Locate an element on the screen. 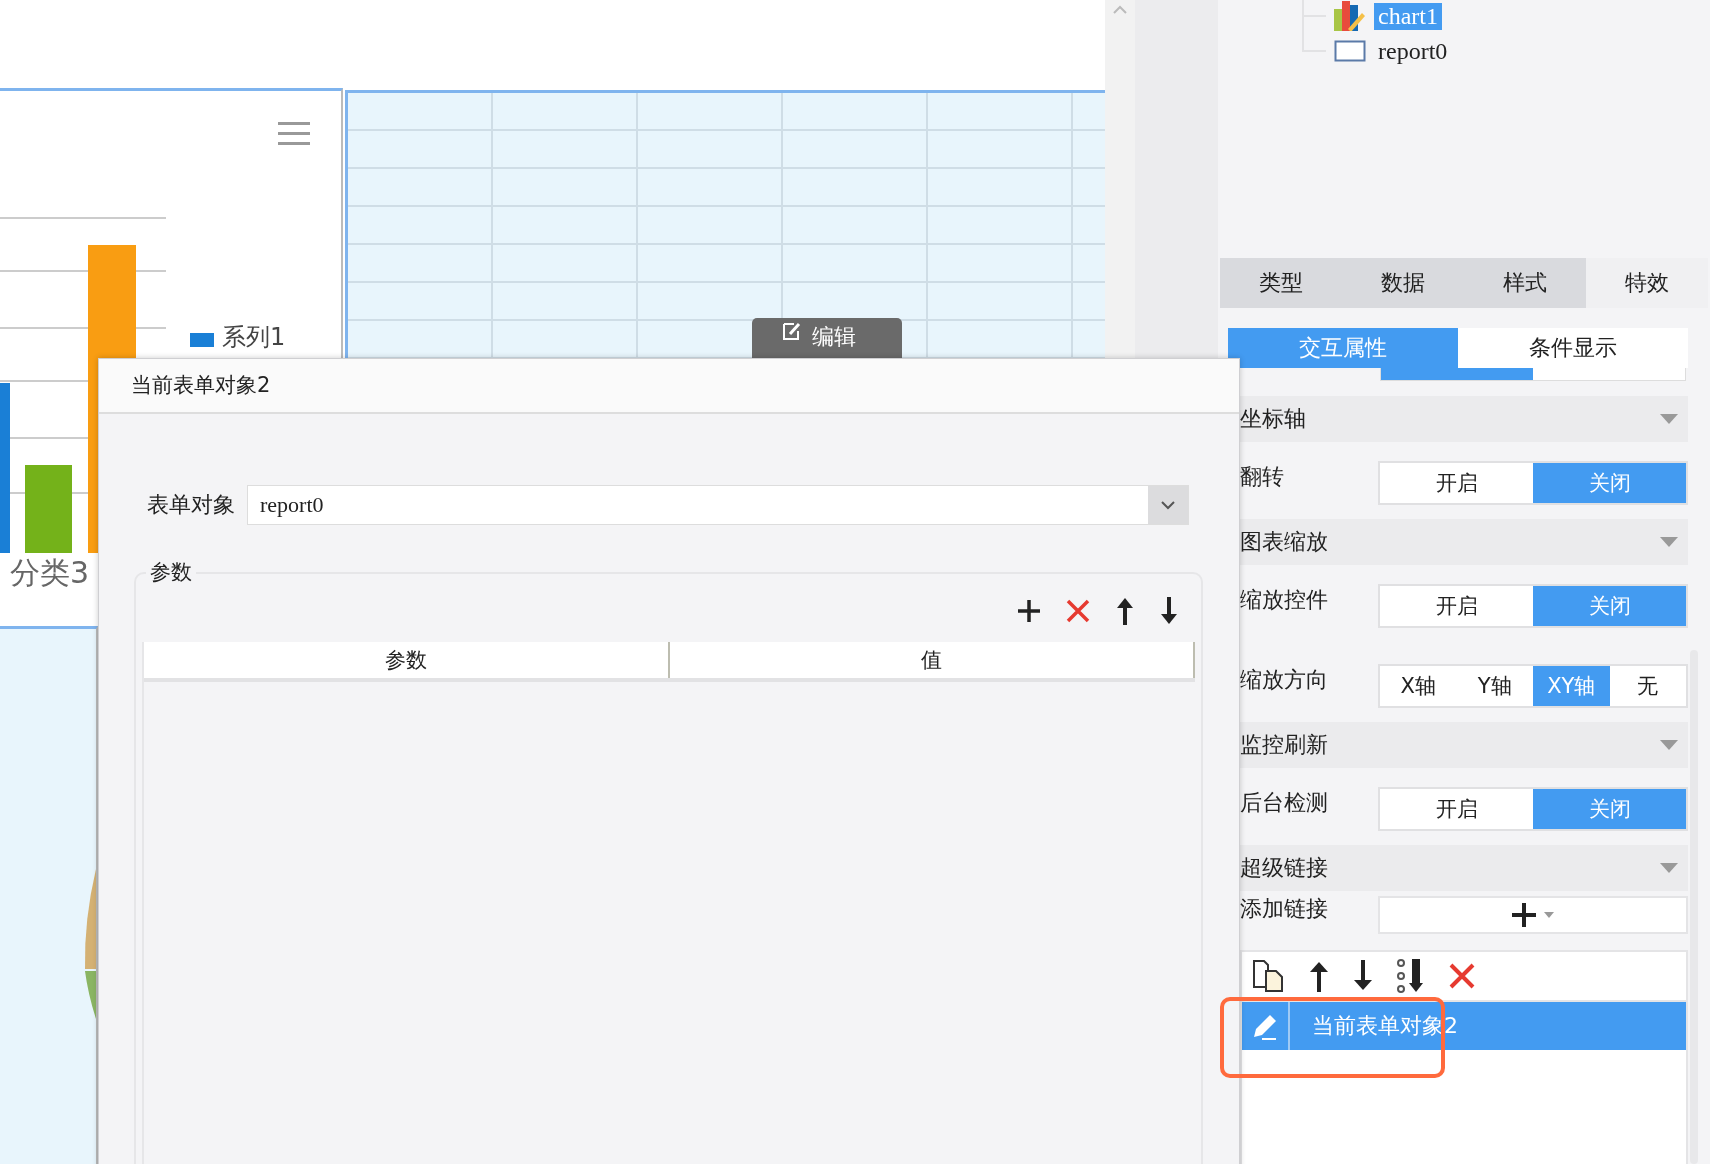  field-label: 后台检测 is located at coordinates (1284, 803).